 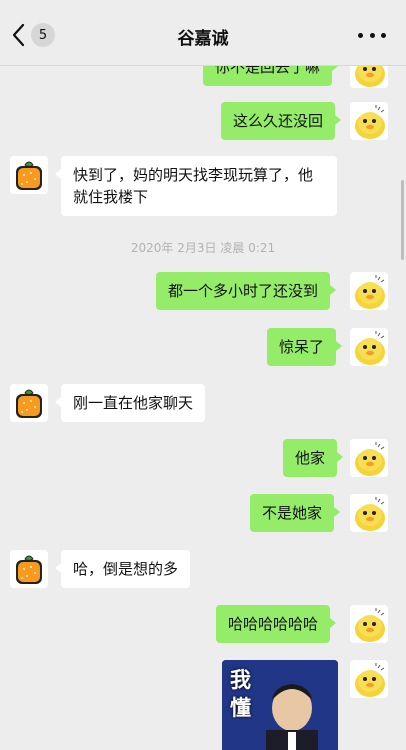 I want to click on message-bubble-outgoing: 这么久还没回, so click(x=281, y=121).